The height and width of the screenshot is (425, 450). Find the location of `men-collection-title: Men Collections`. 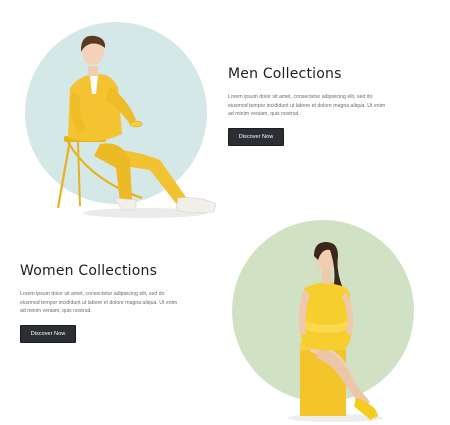

men-collection-title: Men Collections is located at coordinates (285, 74).